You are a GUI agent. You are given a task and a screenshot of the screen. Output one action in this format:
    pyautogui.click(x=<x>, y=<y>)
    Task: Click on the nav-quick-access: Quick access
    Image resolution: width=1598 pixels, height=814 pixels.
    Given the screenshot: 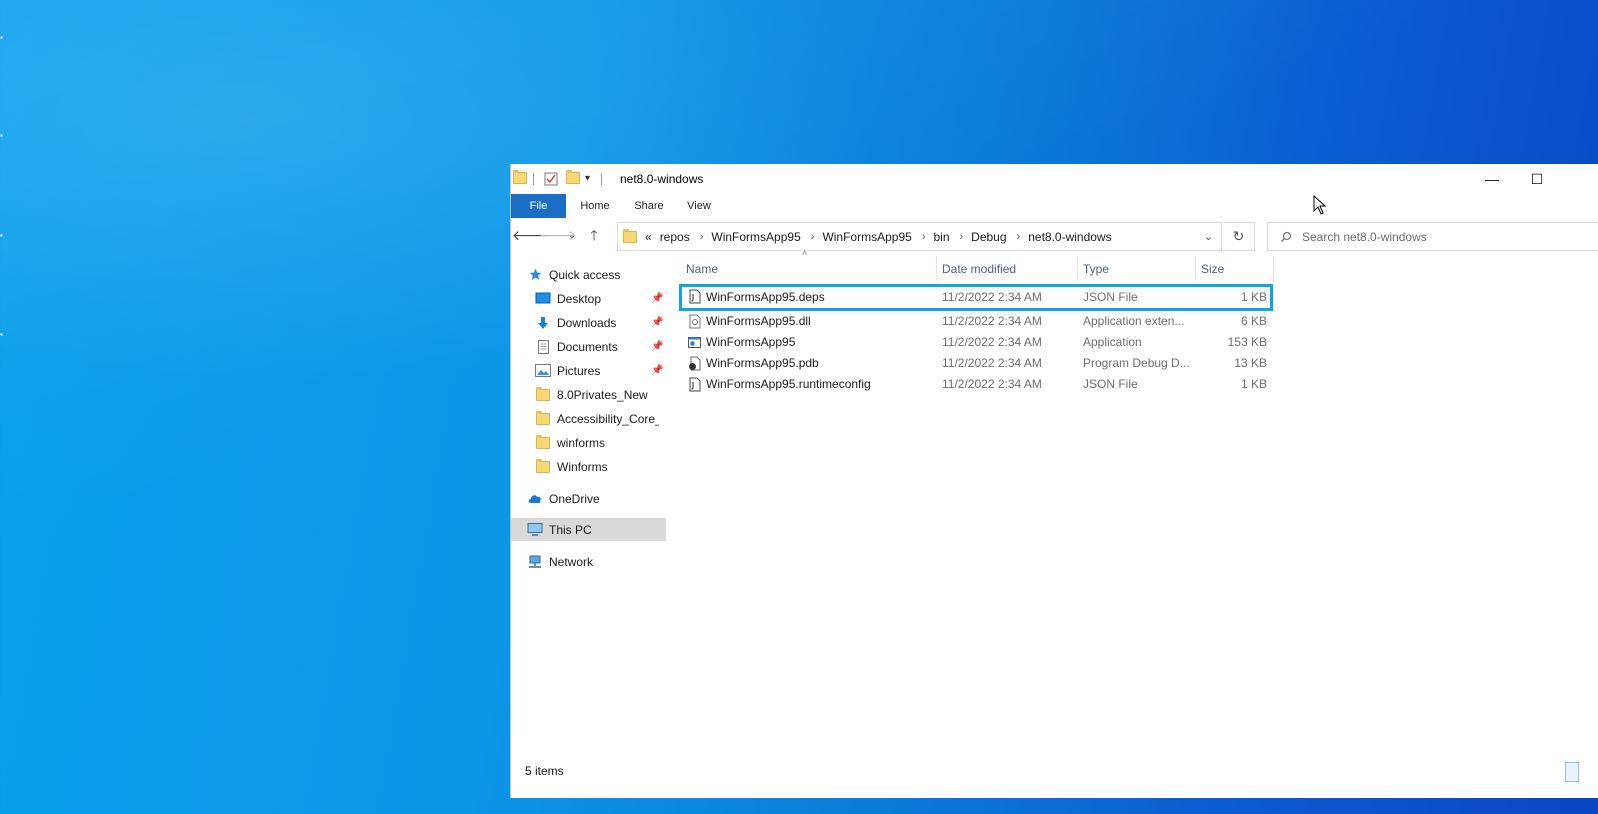 What is the action you would take?
    pyautogui.click(x=588, y=274)
    